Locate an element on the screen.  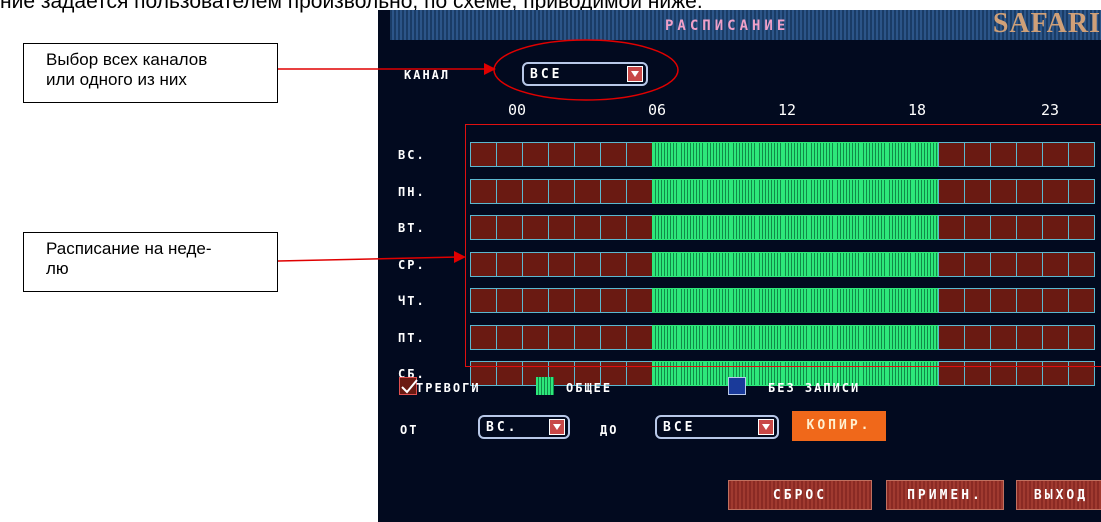
hour-label: 18 is located at coordinates (917, 110).